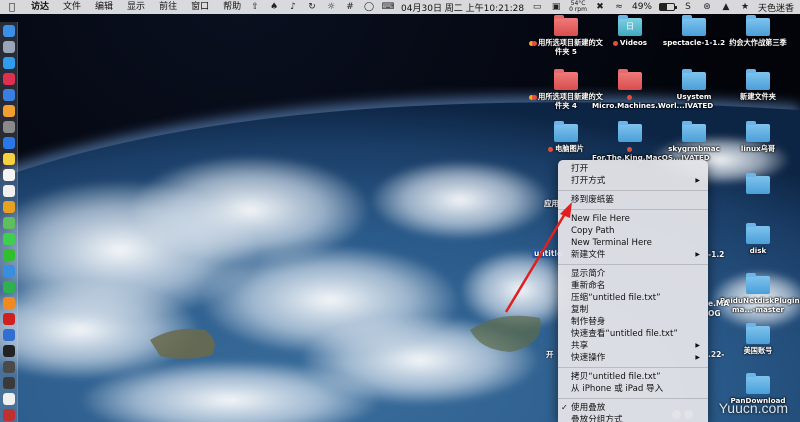  I want to click on box-icon: ▣, so click(556, 7).